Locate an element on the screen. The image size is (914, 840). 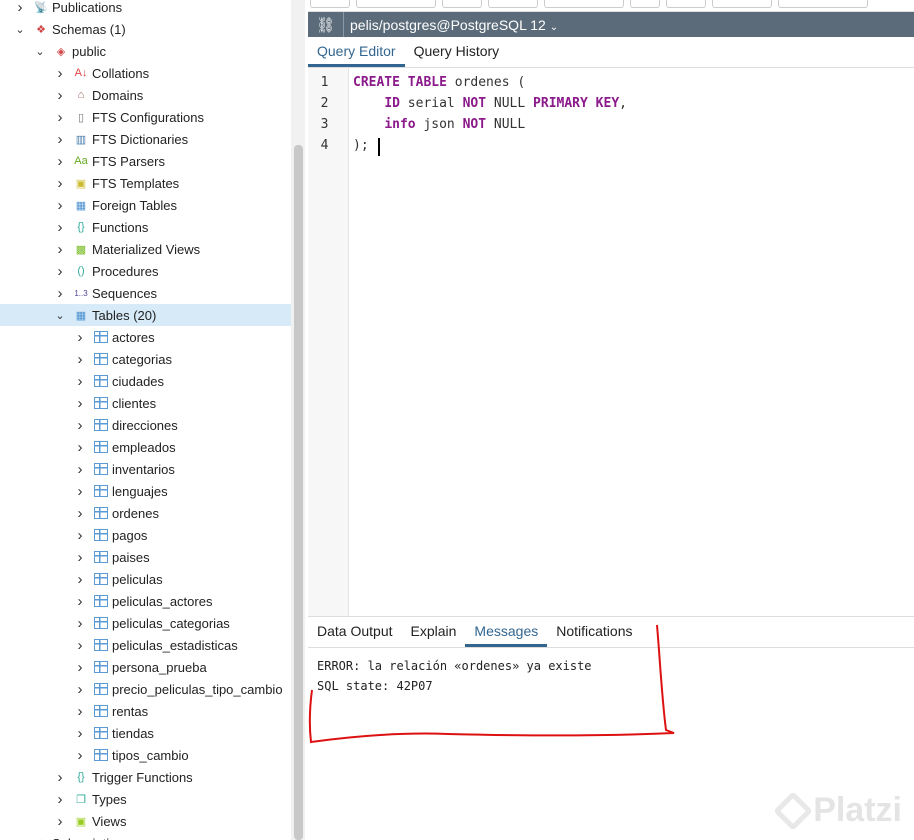
tree-item: › ▣ Views is located at coordinates (145, 821).